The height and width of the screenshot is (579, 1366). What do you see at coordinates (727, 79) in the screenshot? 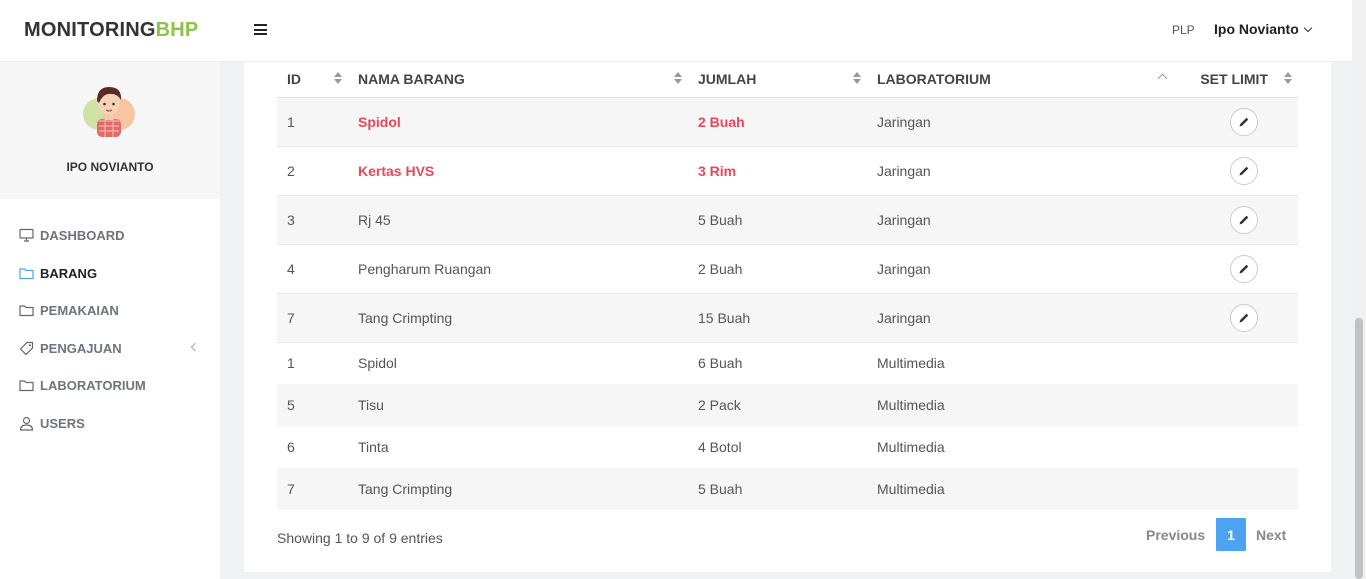
I see `header-label: JUMLAH` at bounding box center [727, 79].